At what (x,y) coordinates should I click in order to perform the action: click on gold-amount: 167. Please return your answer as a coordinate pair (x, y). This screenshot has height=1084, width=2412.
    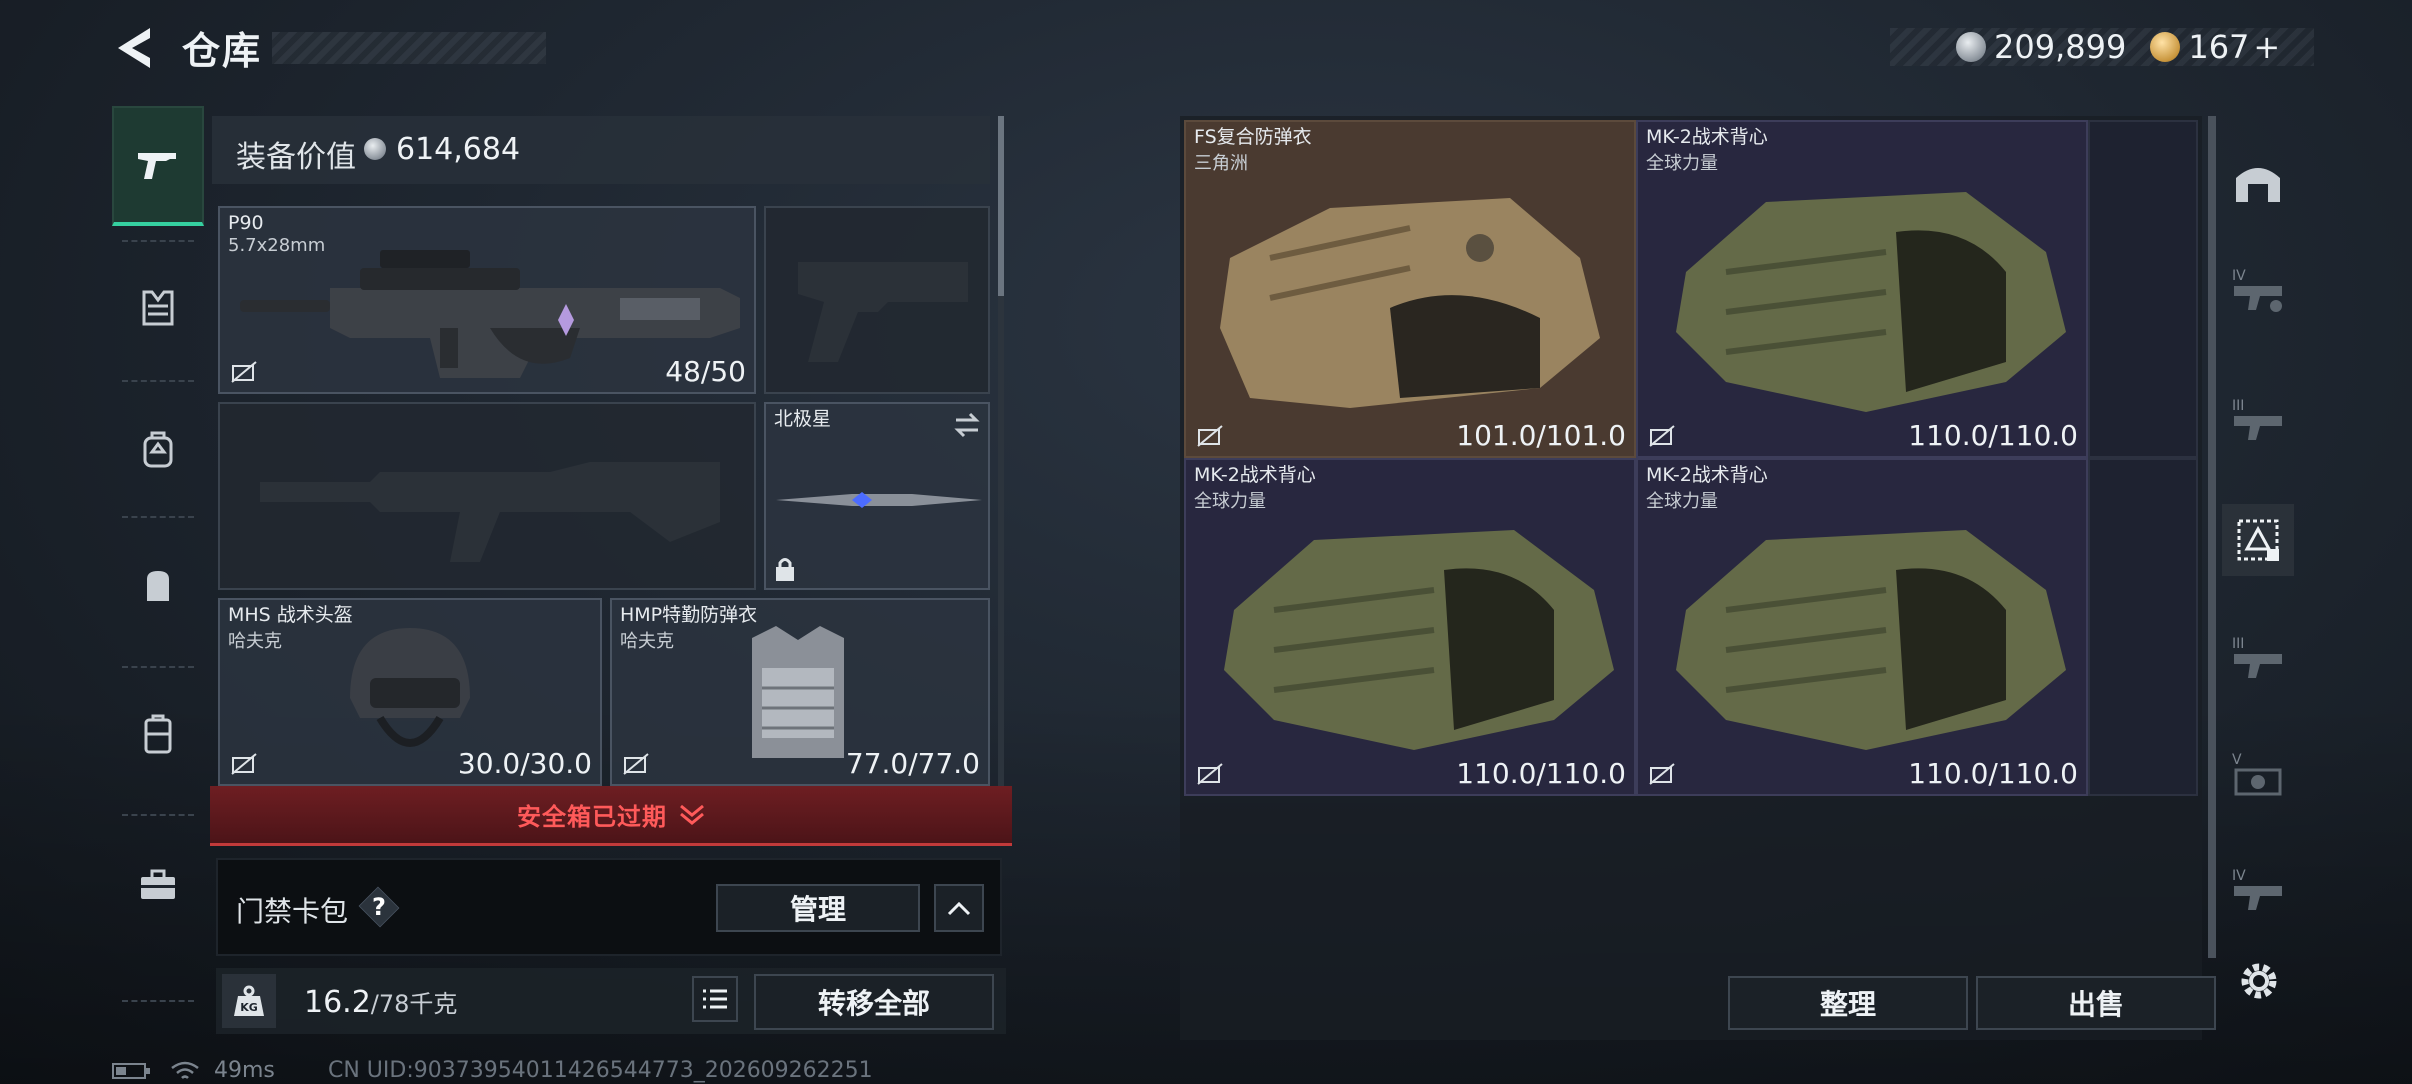
    Looking at the image, I should click on (2219, 47).